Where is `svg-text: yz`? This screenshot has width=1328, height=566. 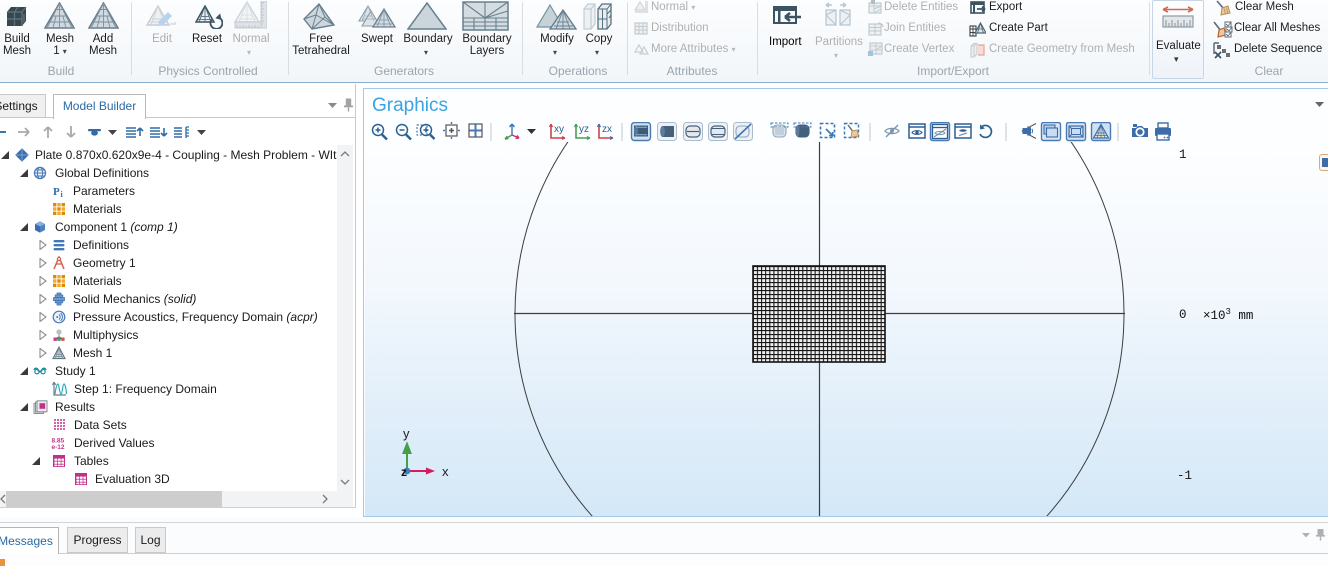
svg-text: yz is located at coordinates (584, 129).